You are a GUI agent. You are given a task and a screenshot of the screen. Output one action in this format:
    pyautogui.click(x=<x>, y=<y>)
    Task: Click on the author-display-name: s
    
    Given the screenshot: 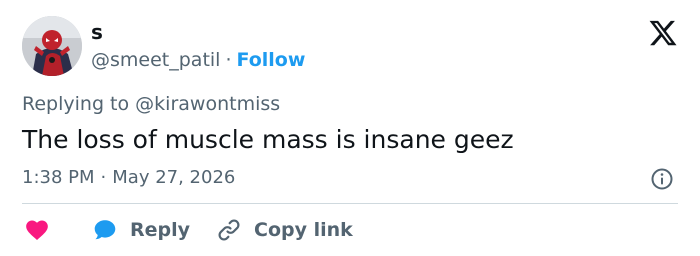 What is the action you would take?
    pyautogui.click(x=97, y=32)
    